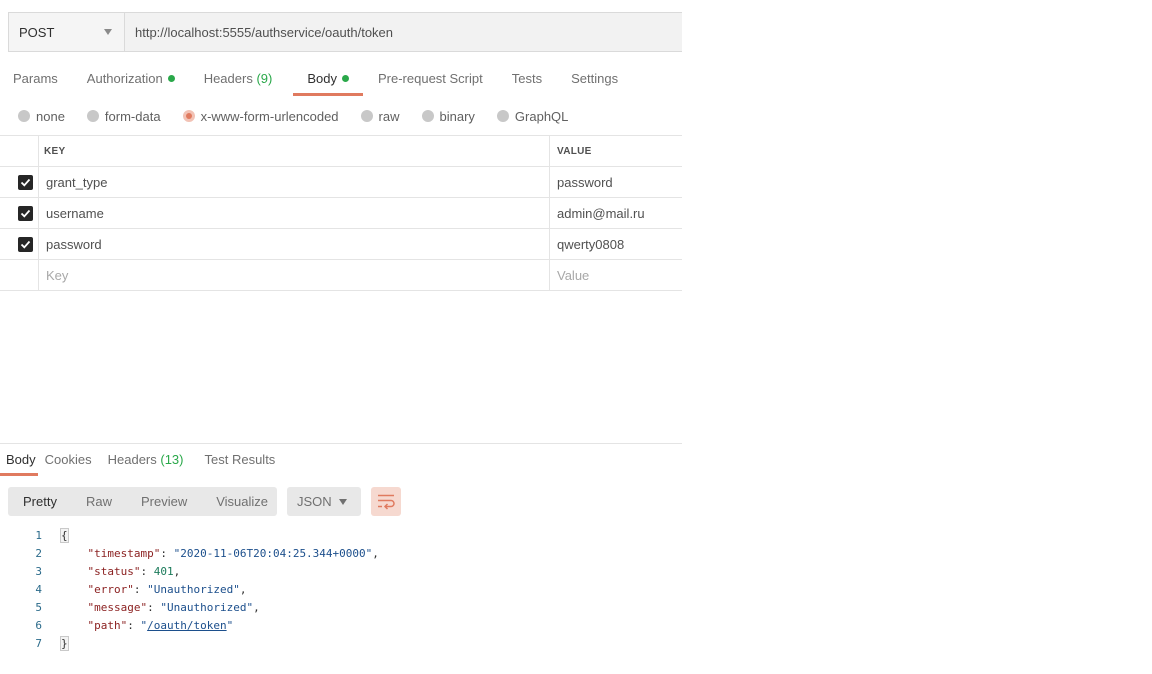  What do you see at coordinates (68, 464) in the screenshot?
I see `response-tab-cookies: Cookies` at bounding box center [68, 464].